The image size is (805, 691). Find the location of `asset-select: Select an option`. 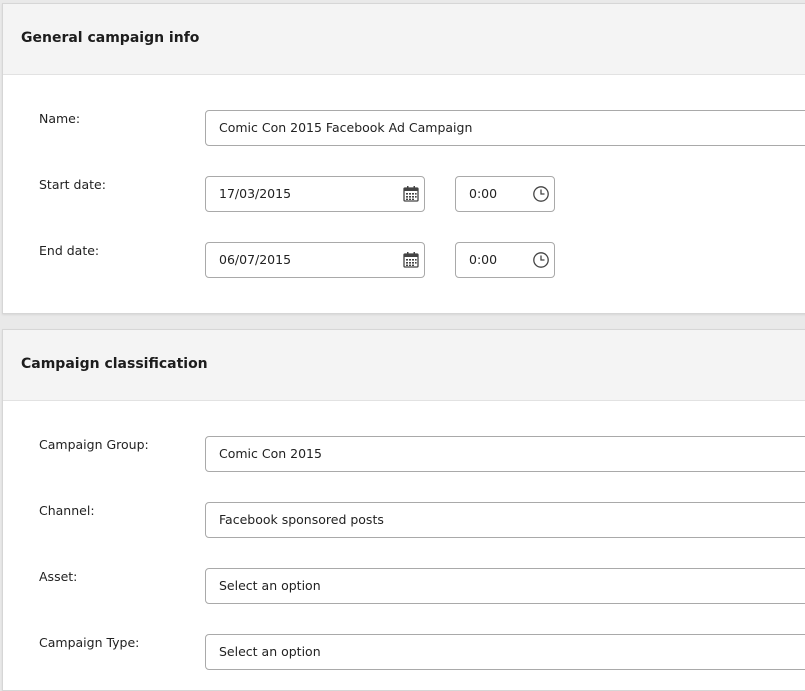

asset-select: Select an option is located at coordinates (505, 586).